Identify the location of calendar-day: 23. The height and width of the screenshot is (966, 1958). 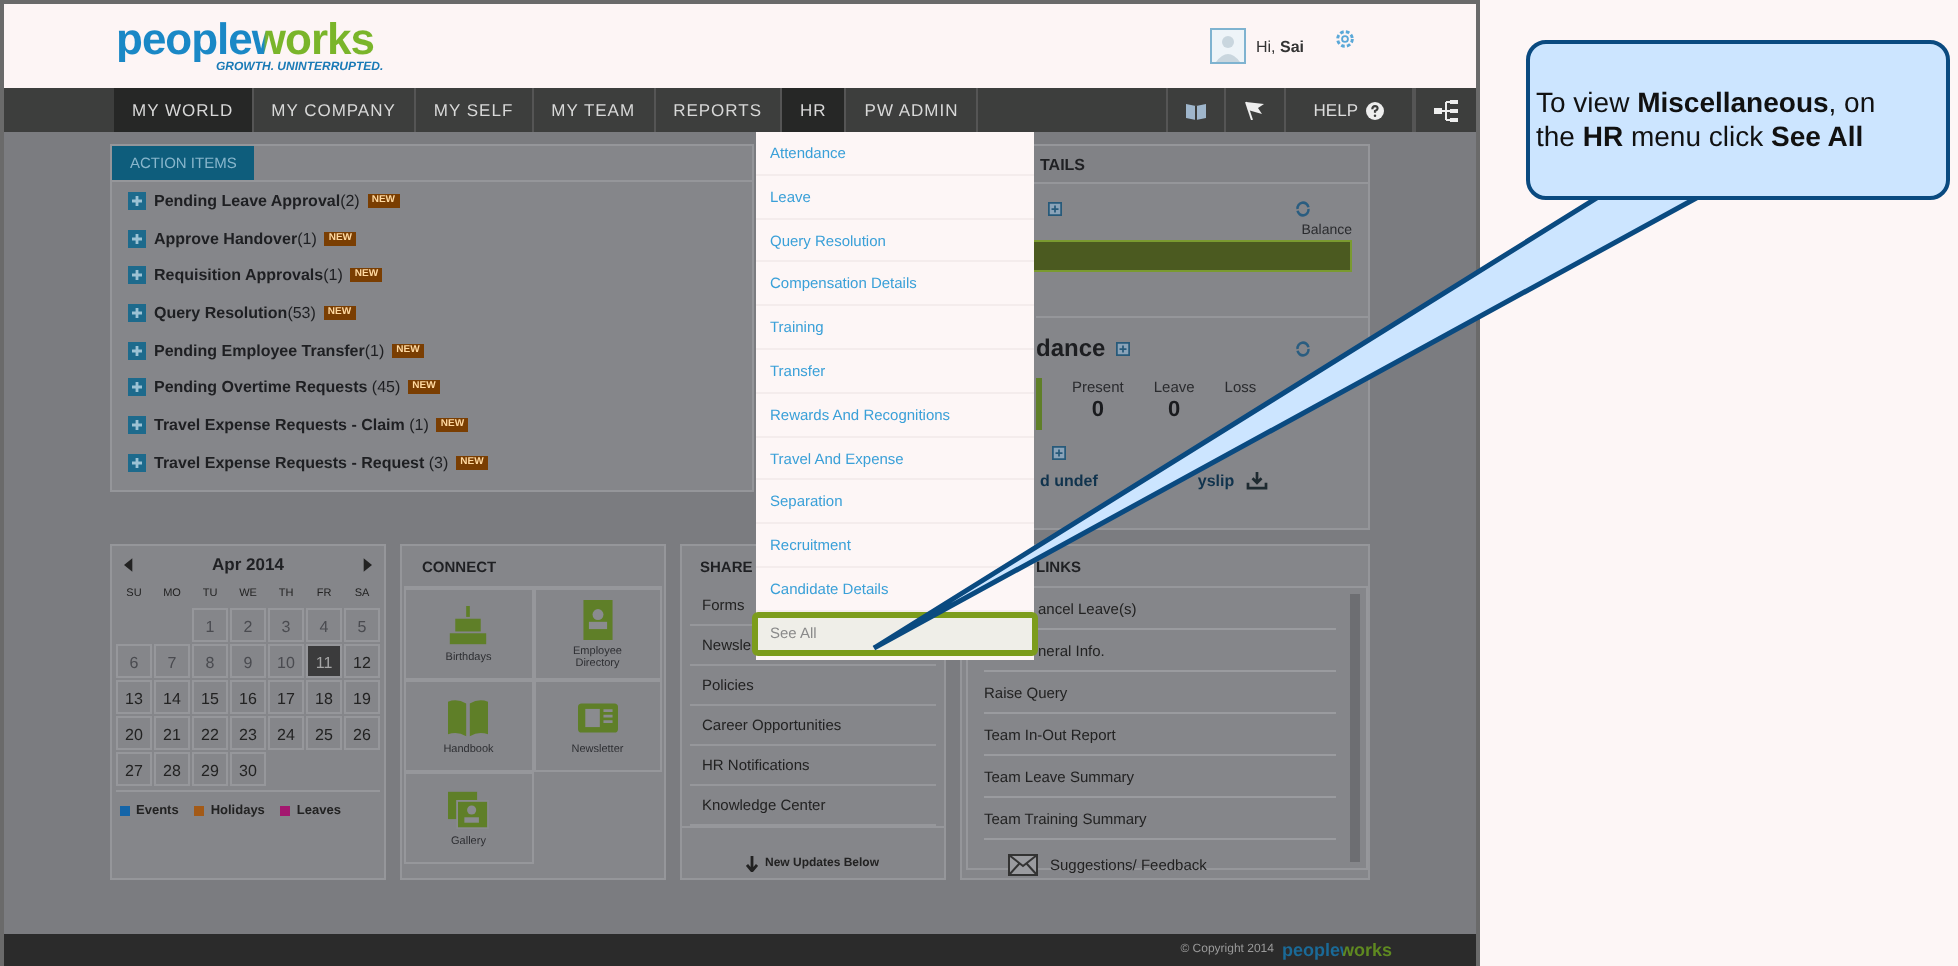
(248, 733).